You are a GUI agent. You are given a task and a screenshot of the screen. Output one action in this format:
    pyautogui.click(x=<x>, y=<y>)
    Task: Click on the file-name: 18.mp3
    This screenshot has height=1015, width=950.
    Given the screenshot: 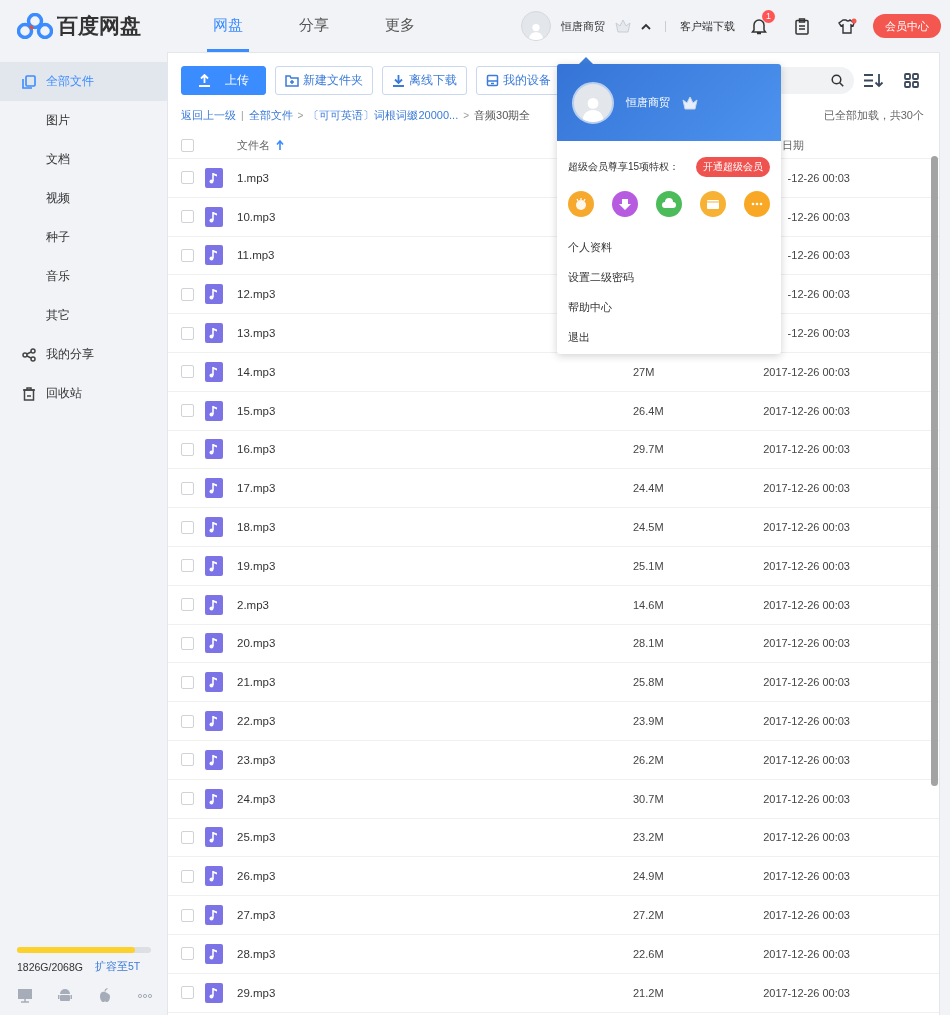 What is the action you would take?
    pyautogui.click(x=435, y=527)
    